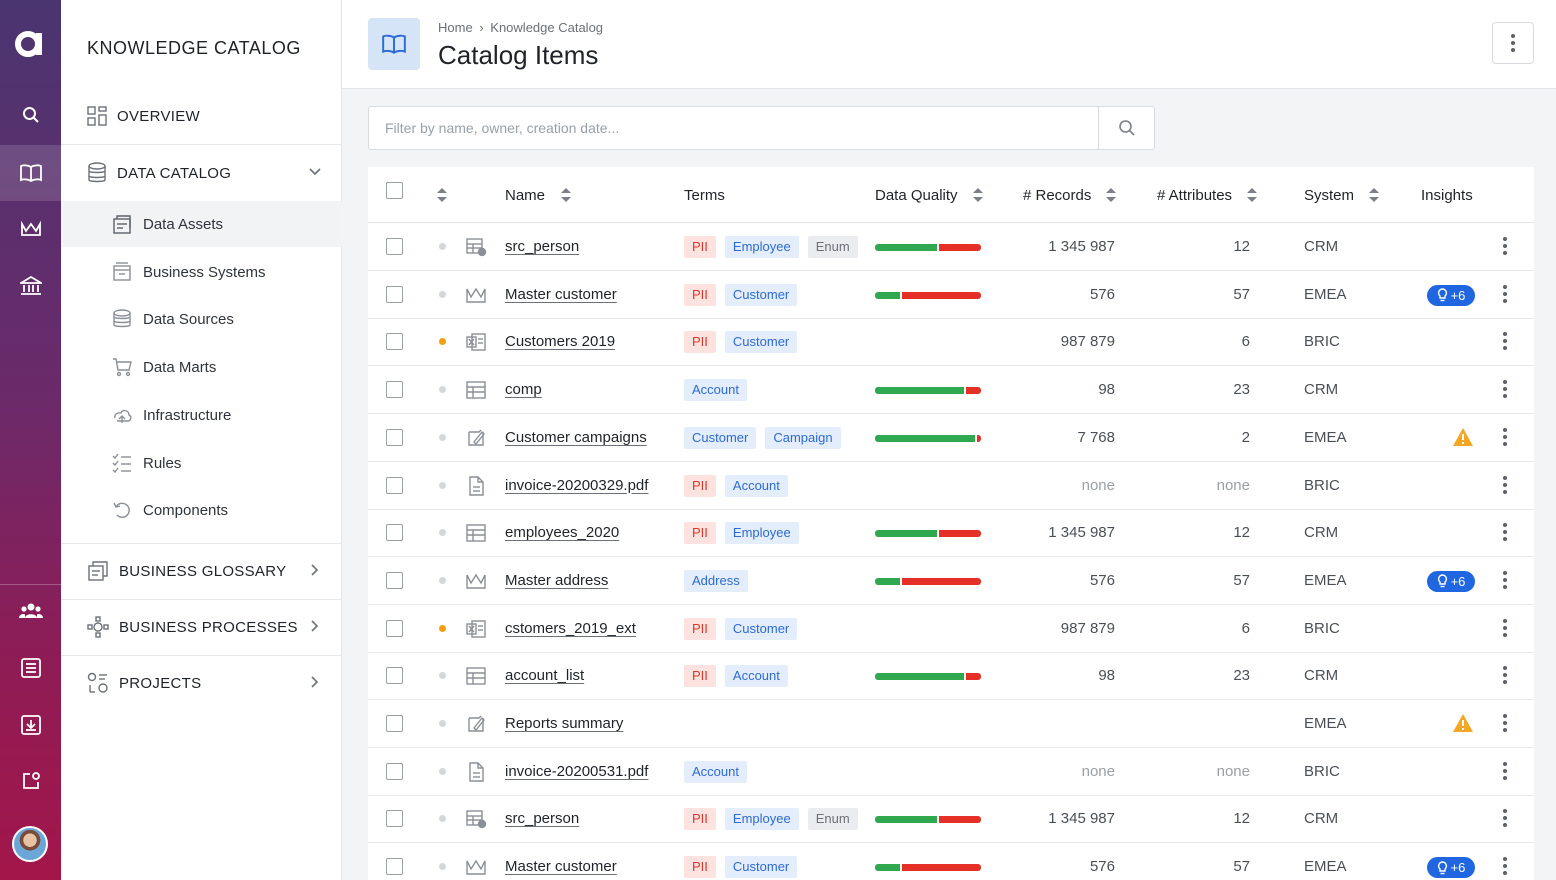 This screenshot has width=1556, height=880. Describe the element at coordinates (201, 627) in the screenshot. I see `nav-business-processes: BUSINESS PROCESSES` at that location.